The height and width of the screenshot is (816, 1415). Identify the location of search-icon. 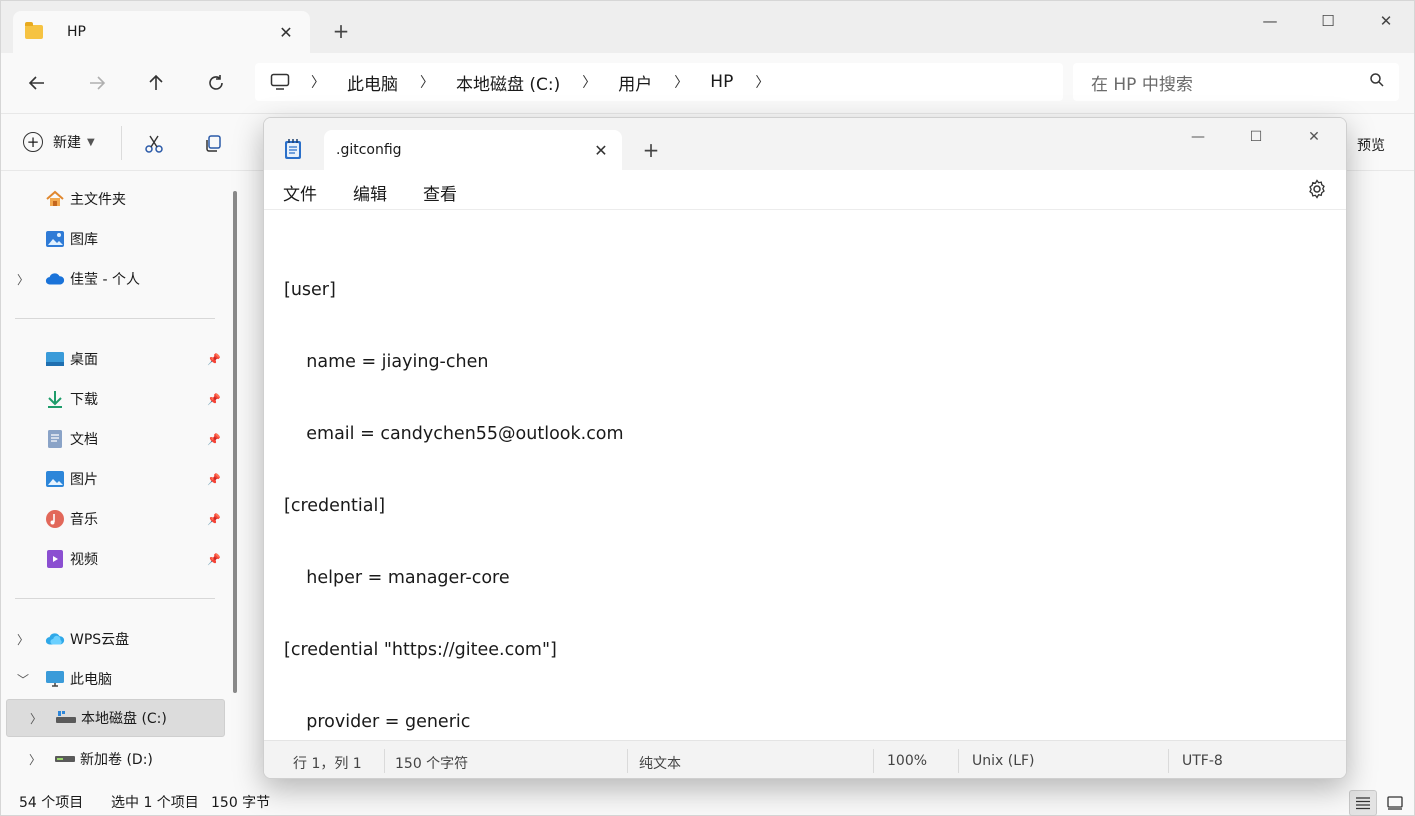
(1377, 82).